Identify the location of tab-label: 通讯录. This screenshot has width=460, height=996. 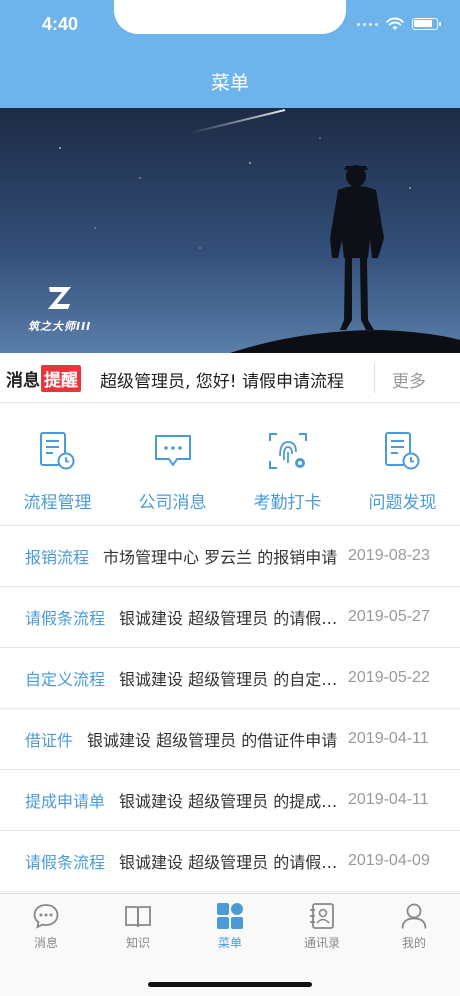
(321, 943).